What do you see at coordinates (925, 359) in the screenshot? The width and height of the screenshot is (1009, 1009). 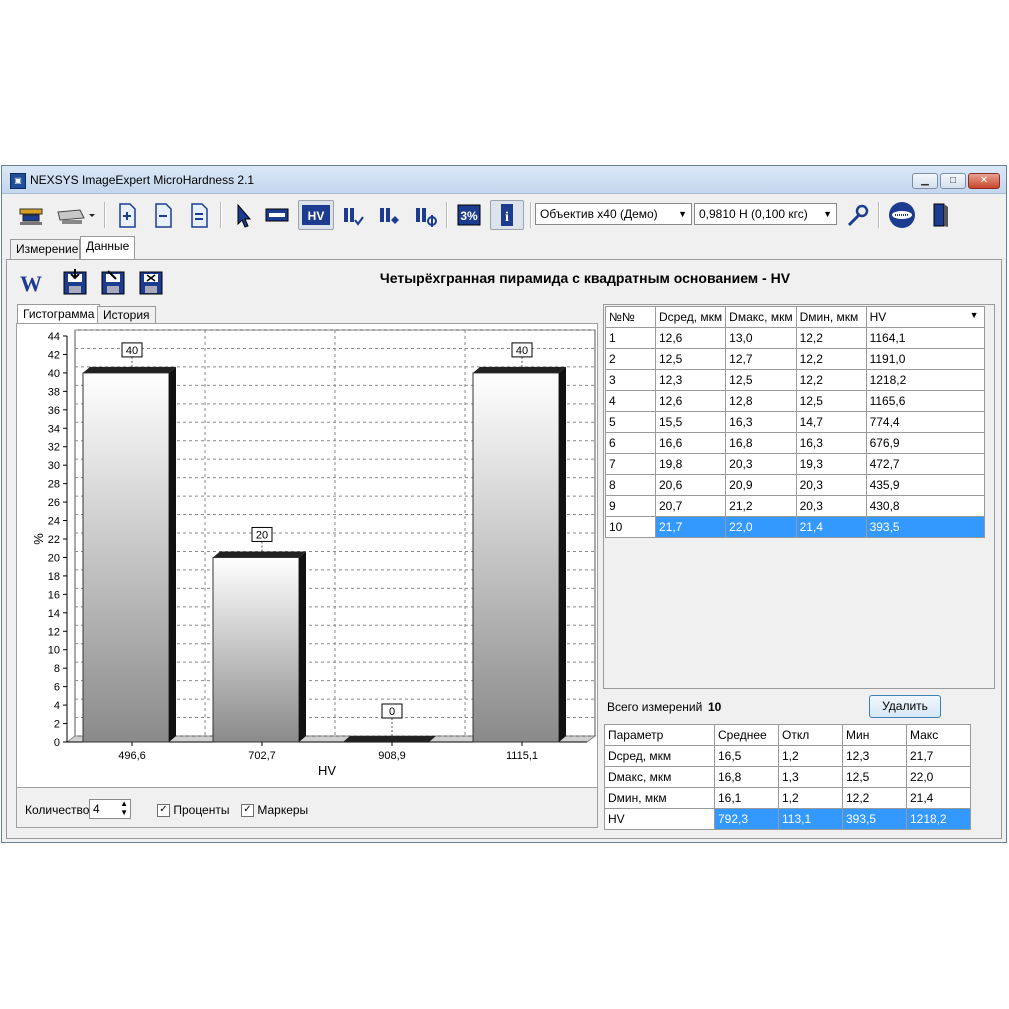 I see `table-cell: 1191,0` at bounding box center [925, 359].